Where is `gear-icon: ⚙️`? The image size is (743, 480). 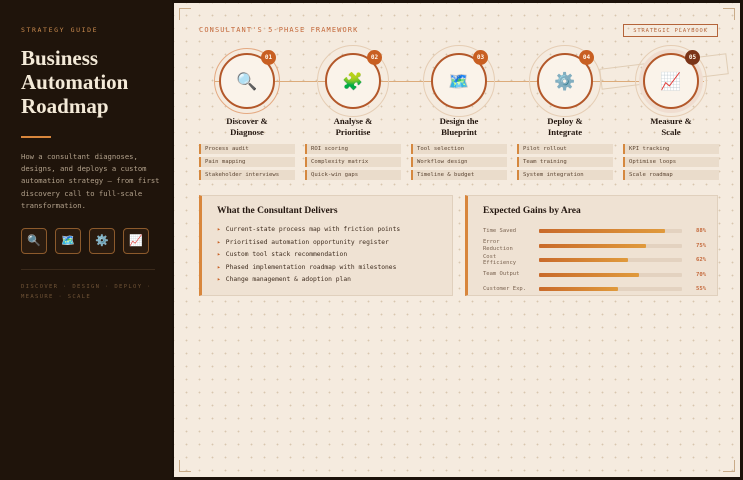
gear-icon: ⚙️ is located at coordinates (102, 241).